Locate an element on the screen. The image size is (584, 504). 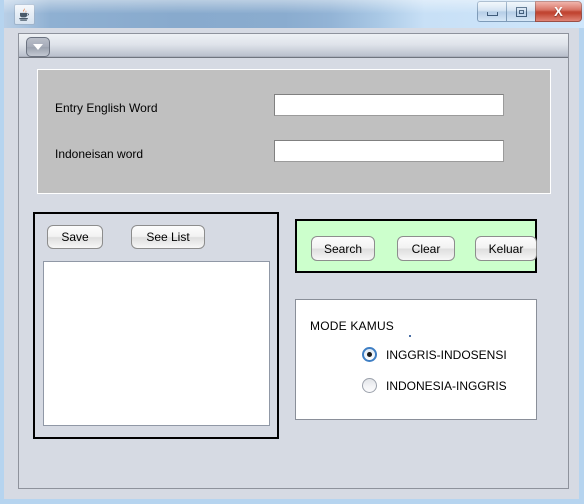
radio-option-indonesia-inggris: INDONESIA-INGGRIS is located at coordinates (434, 385).